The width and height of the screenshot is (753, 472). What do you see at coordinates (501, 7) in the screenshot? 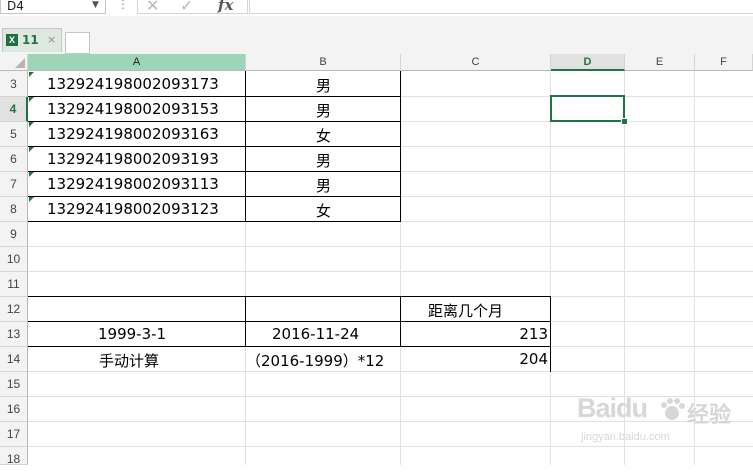
I see `formula-input` at bounding box center [501, 7].